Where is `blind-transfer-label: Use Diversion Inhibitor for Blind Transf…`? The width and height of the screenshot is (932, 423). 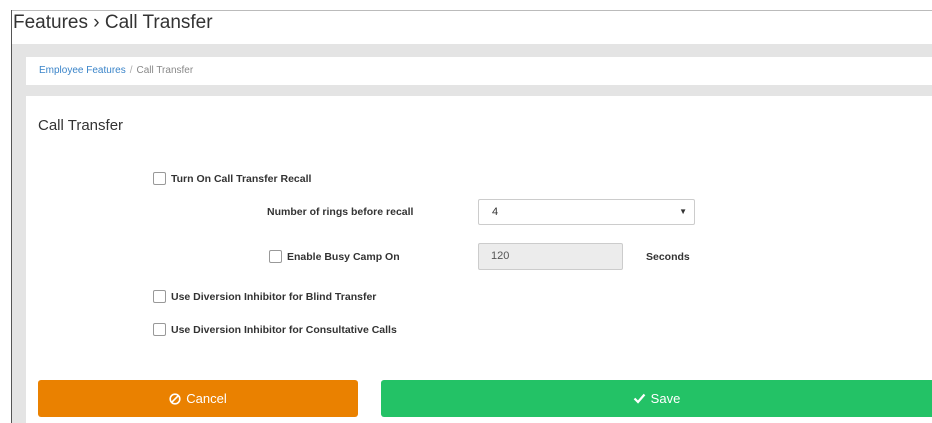 blind-transfer-label: Use Diversion Inhibitor for Blind Transf… is located at coordinates (274, 296).